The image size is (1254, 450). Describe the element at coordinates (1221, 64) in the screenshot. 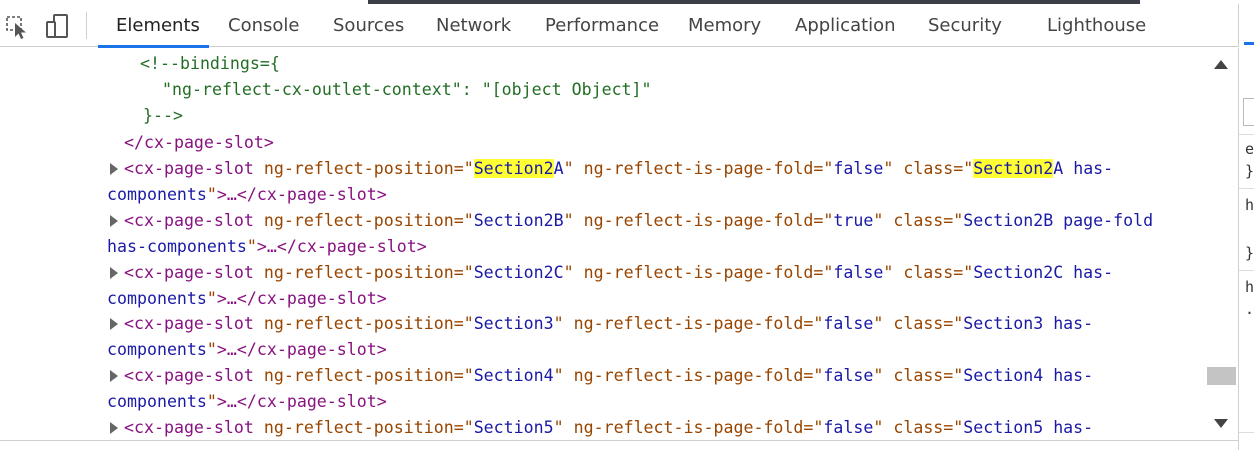

I see `scroll-up-arrow-icon` at that location.